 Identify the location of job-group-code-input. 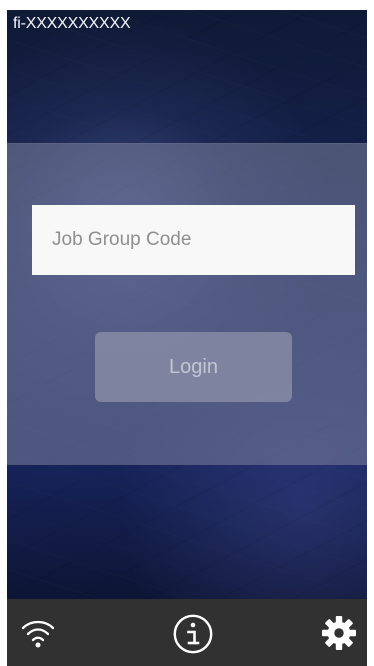
(193, 240).